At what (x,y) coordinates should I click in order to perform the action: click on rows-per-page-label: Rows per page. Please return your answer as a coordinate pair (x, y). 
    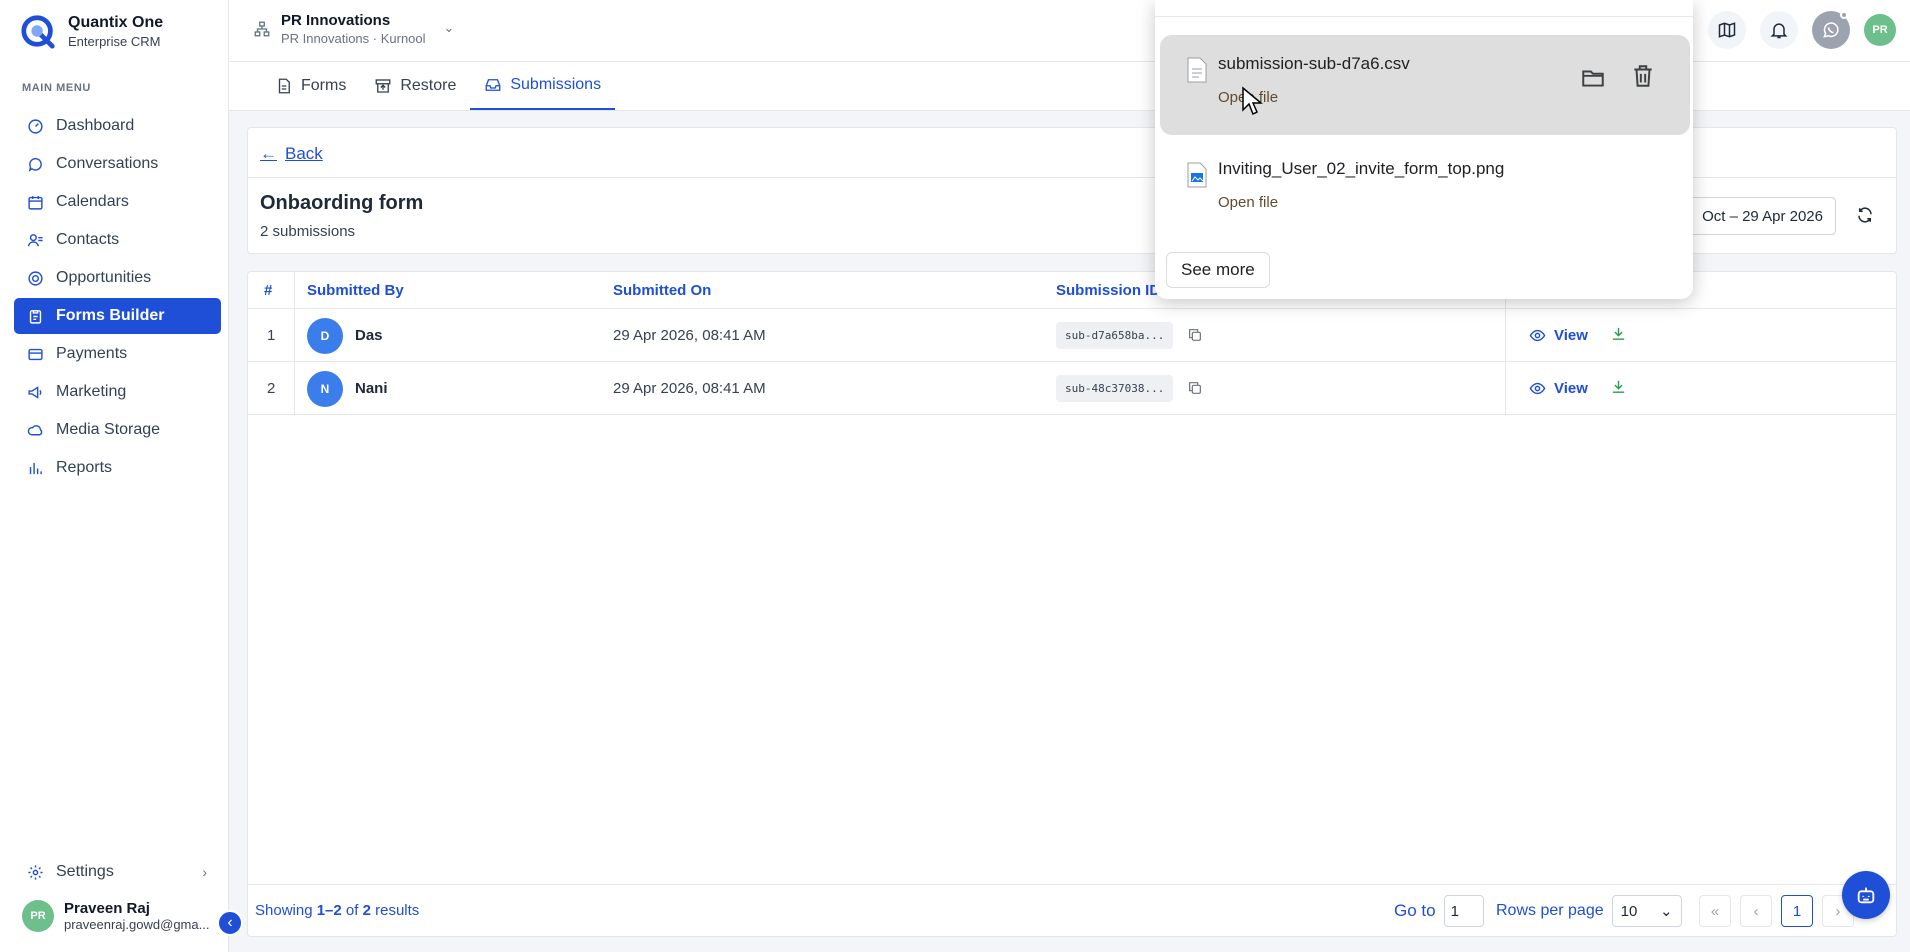
    Looking at the image, I should click on (1550, 910).